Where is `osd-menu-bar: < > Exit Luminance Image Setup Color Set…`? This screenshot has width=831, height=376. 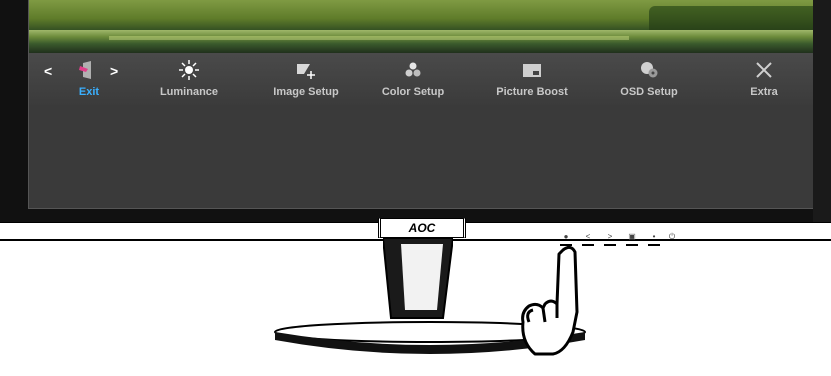
osd-menu-bar: < > Exit Luminance Image Setup Color Set… is located at coordinates (421, 79).